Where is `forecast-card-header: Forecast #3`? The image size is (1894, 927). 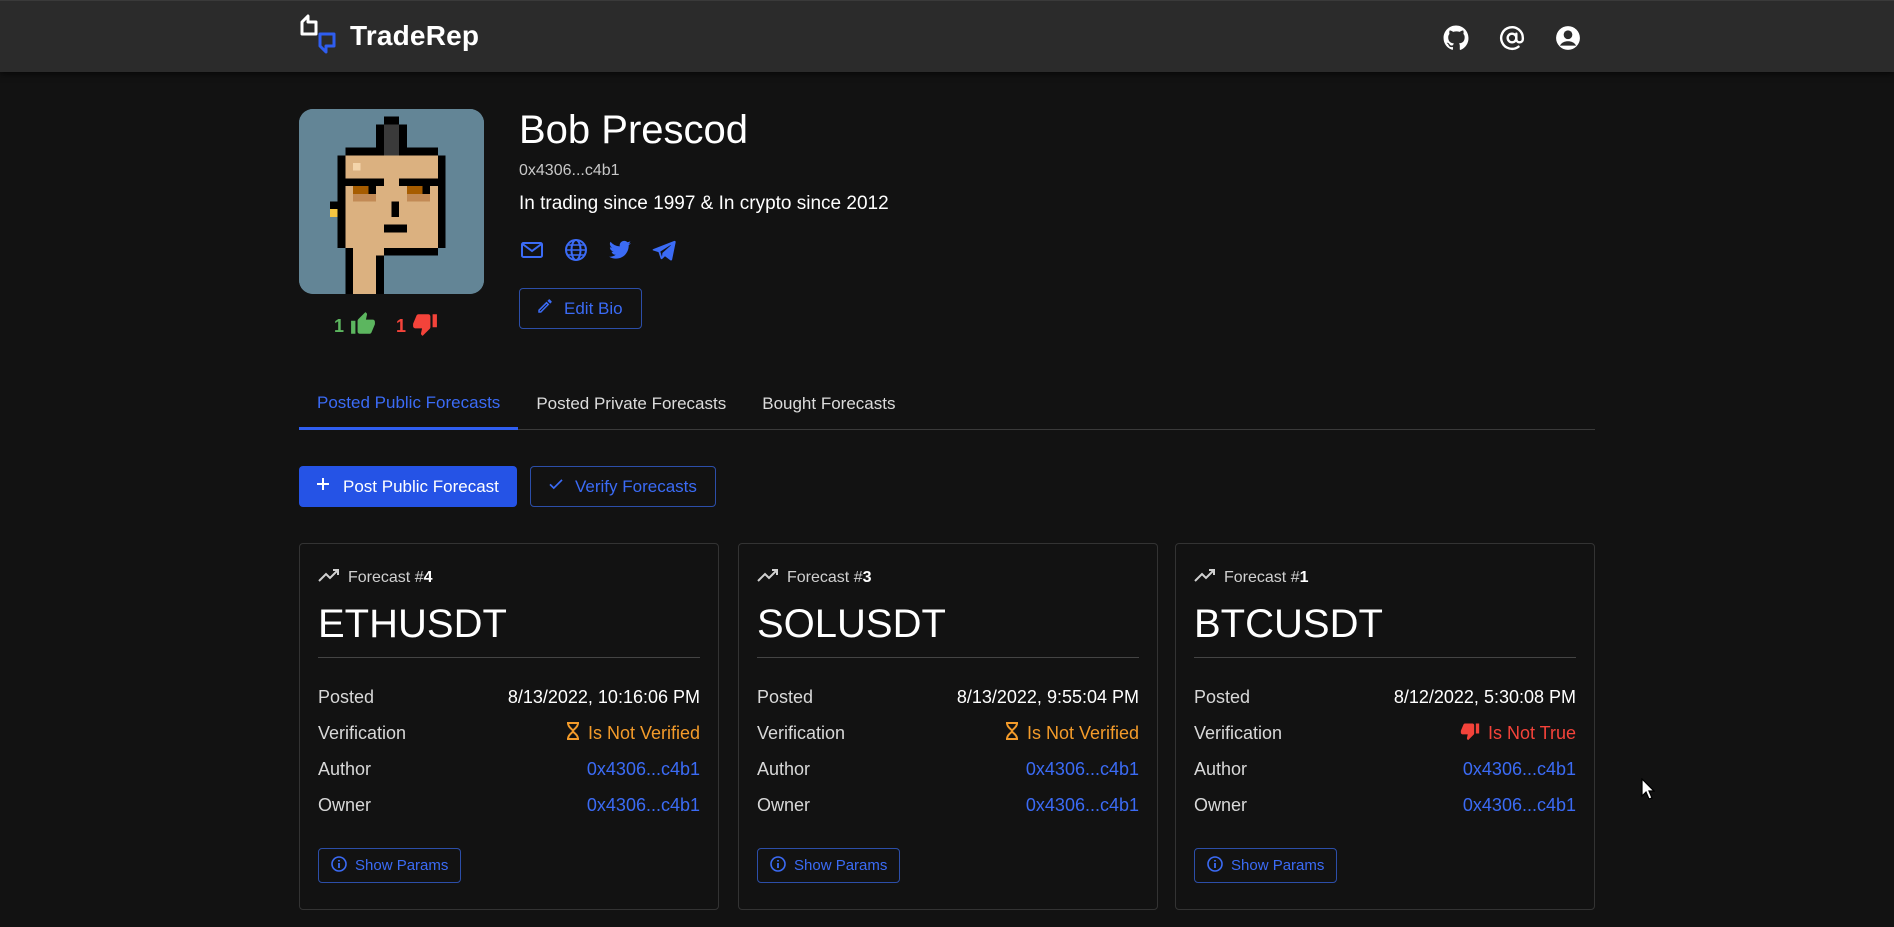
forecast-card-header: Forecast #3 is located at coordinates (814, 577).